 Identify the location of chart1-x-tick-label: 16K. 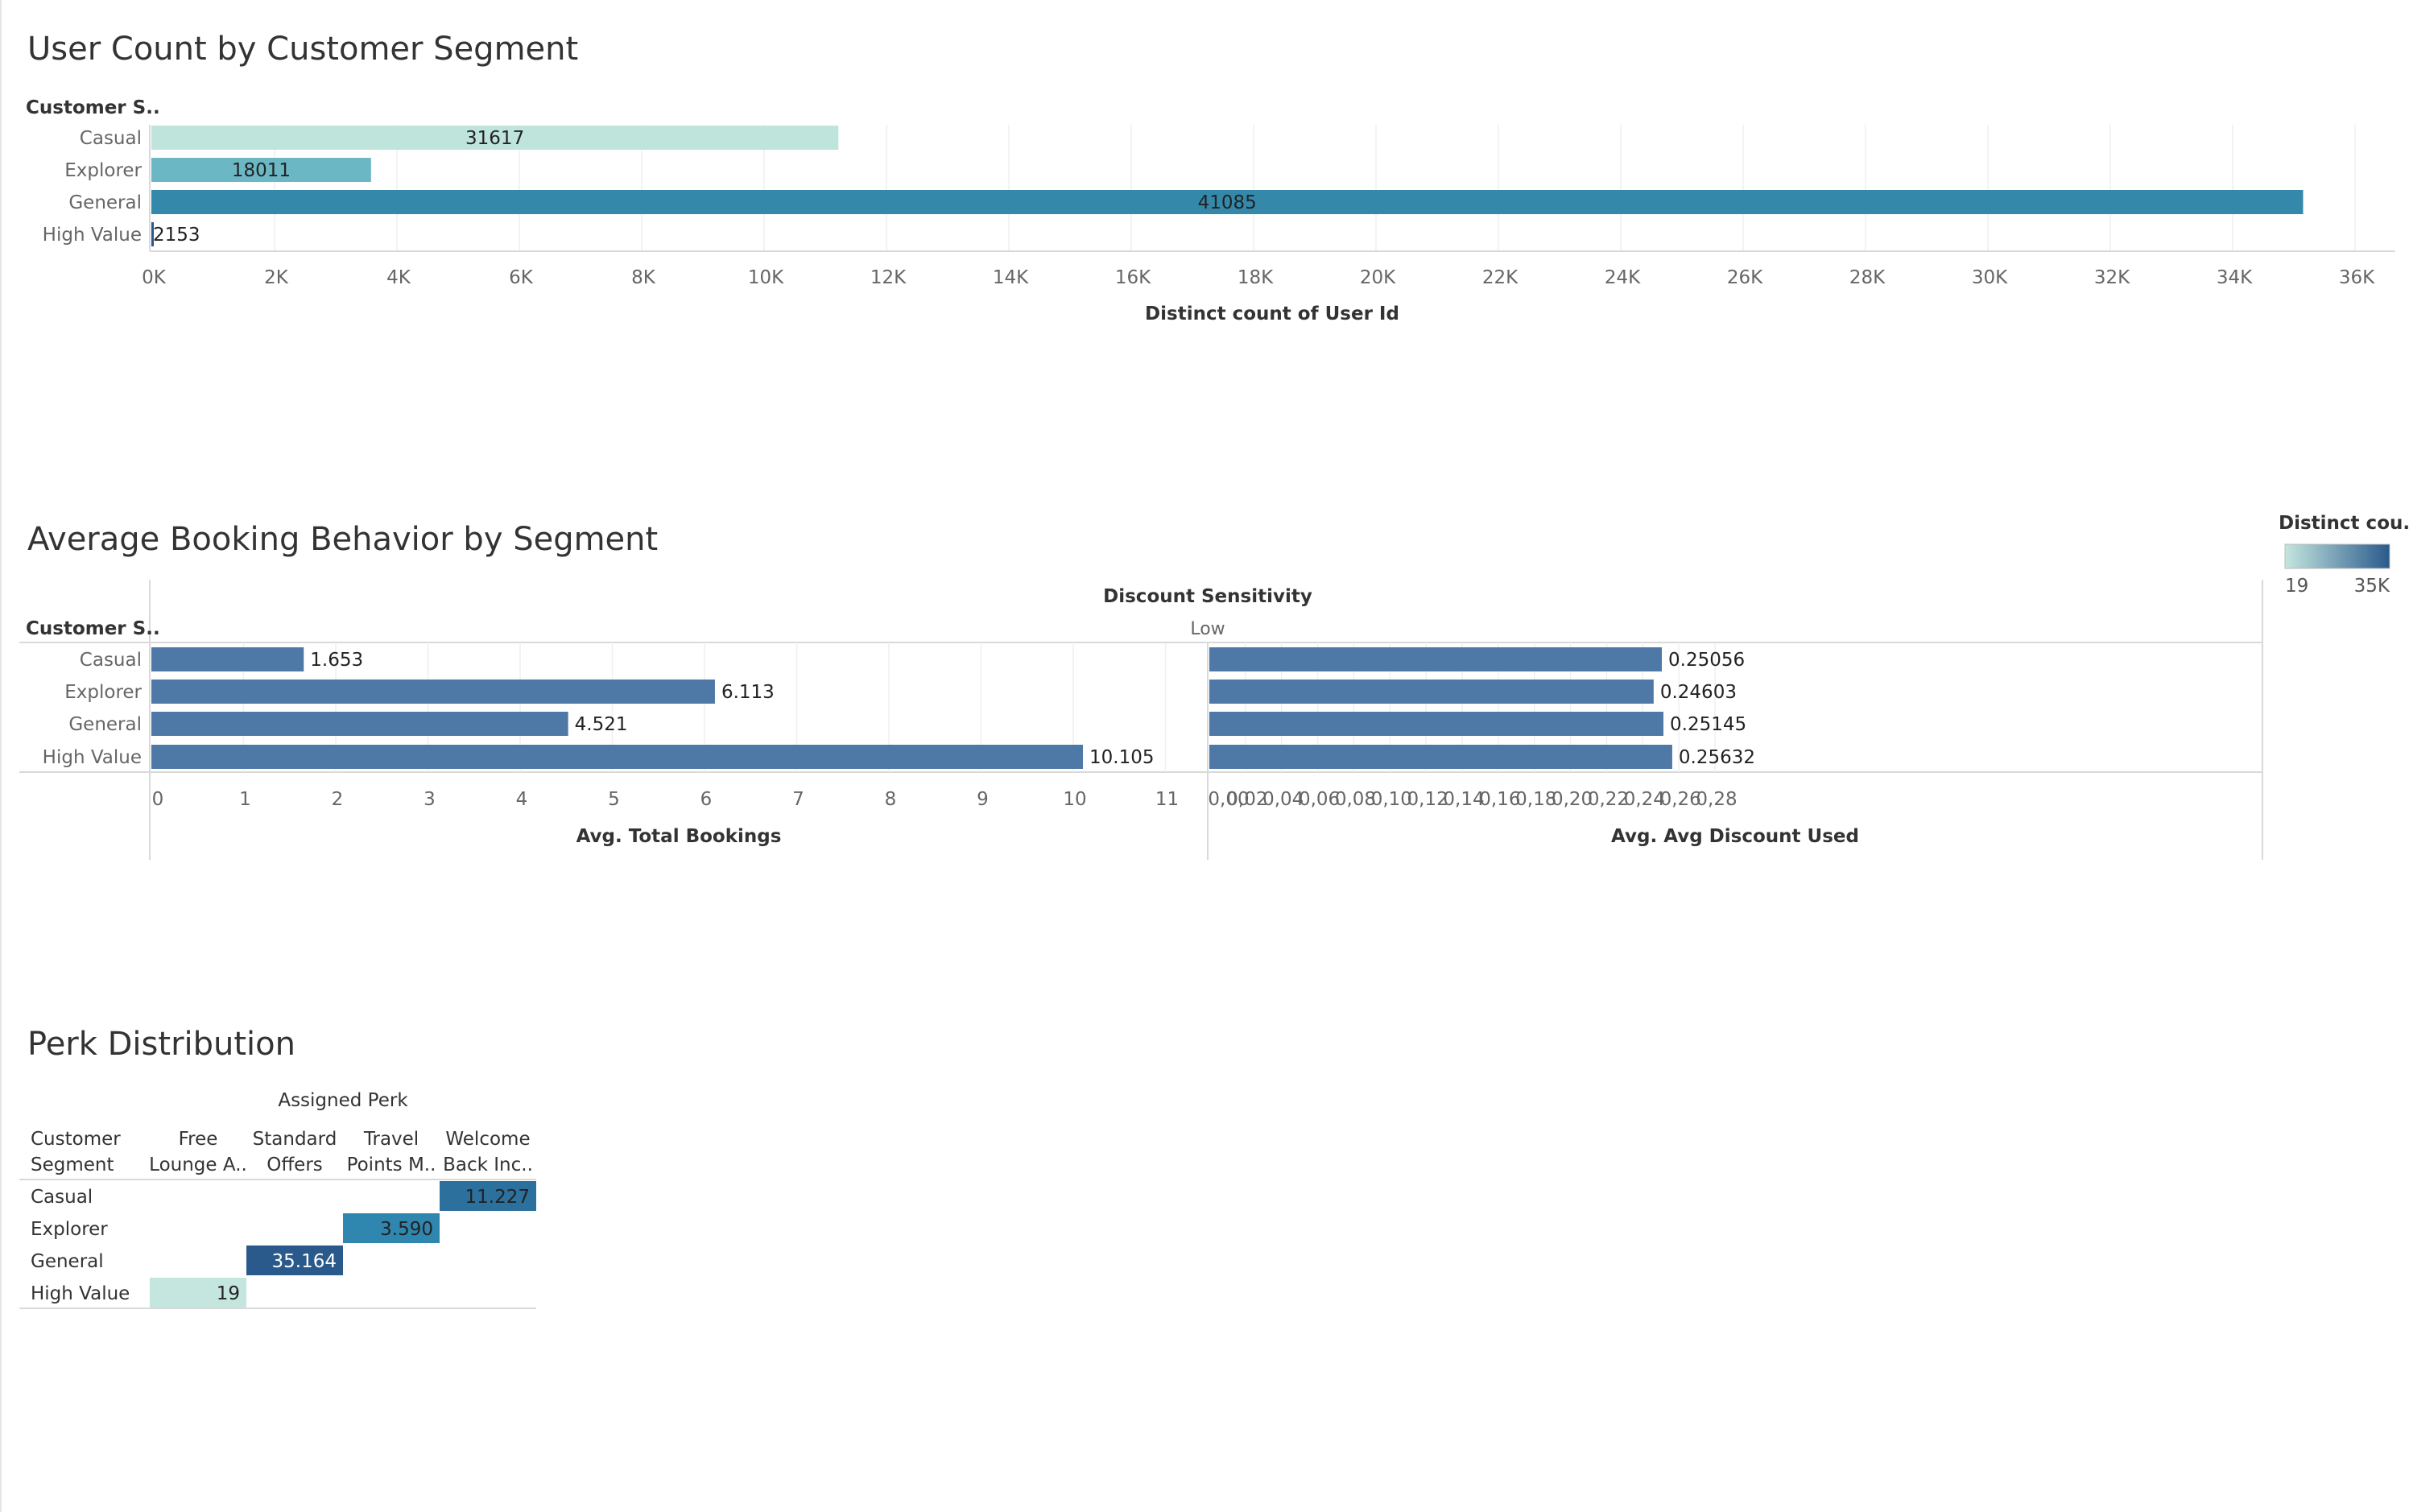
(1133, 277).